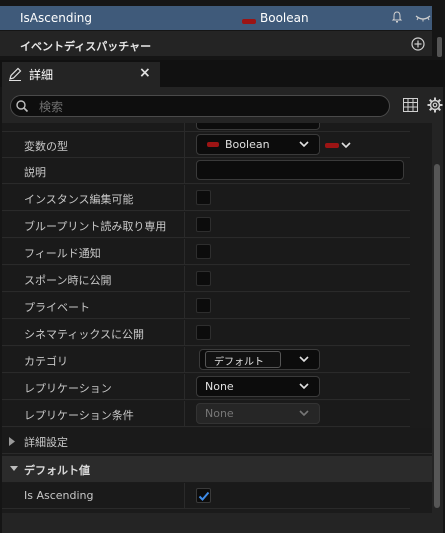 This screenshot has height=533, width=445. I want to click on variable-type-dropdown: Boolean, so click(258, 144).